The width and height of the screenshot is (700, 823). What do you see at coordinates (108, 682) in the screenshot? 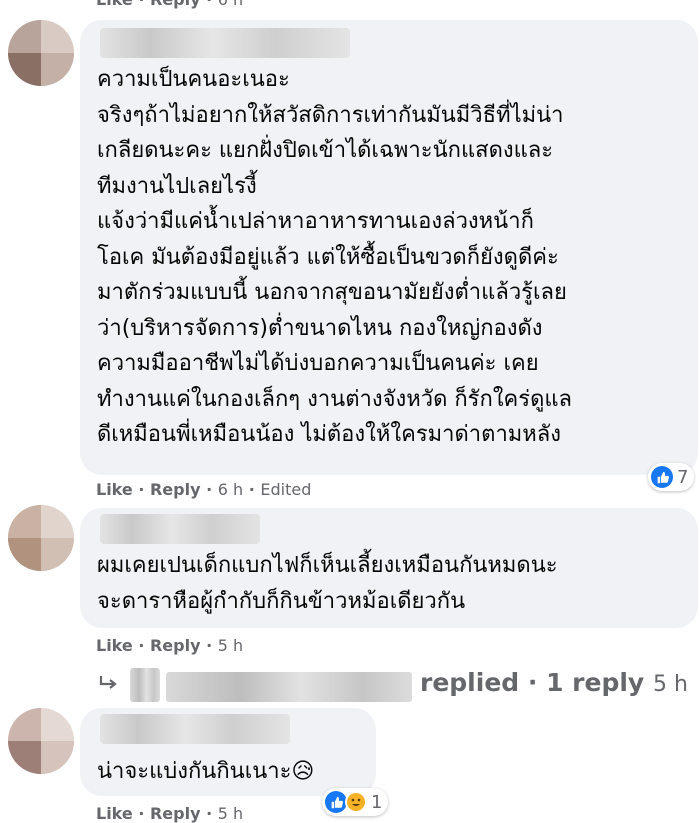
I see `reply-arrow-icon` at bounding box center [108, 682].